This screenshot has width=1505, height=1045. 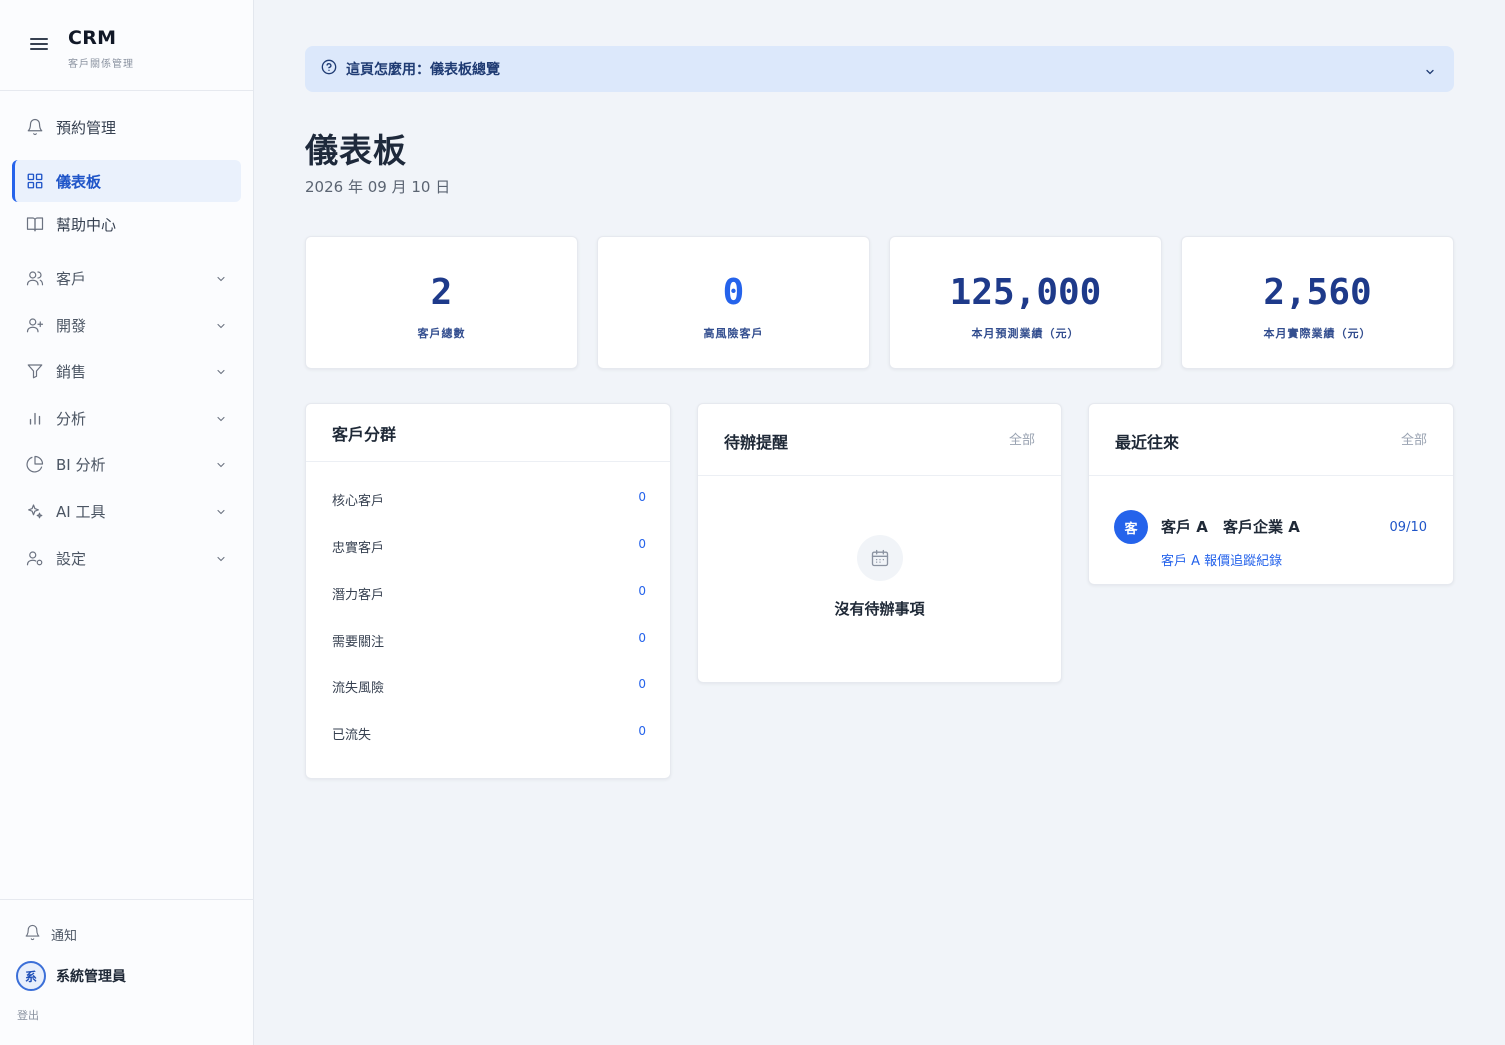 What do you see at coordinates (1221, 559) in the screenshot?
I see `activity-description-link: 客戶 A 報價追蹤紀錄` at bounding box center [1221, 559].